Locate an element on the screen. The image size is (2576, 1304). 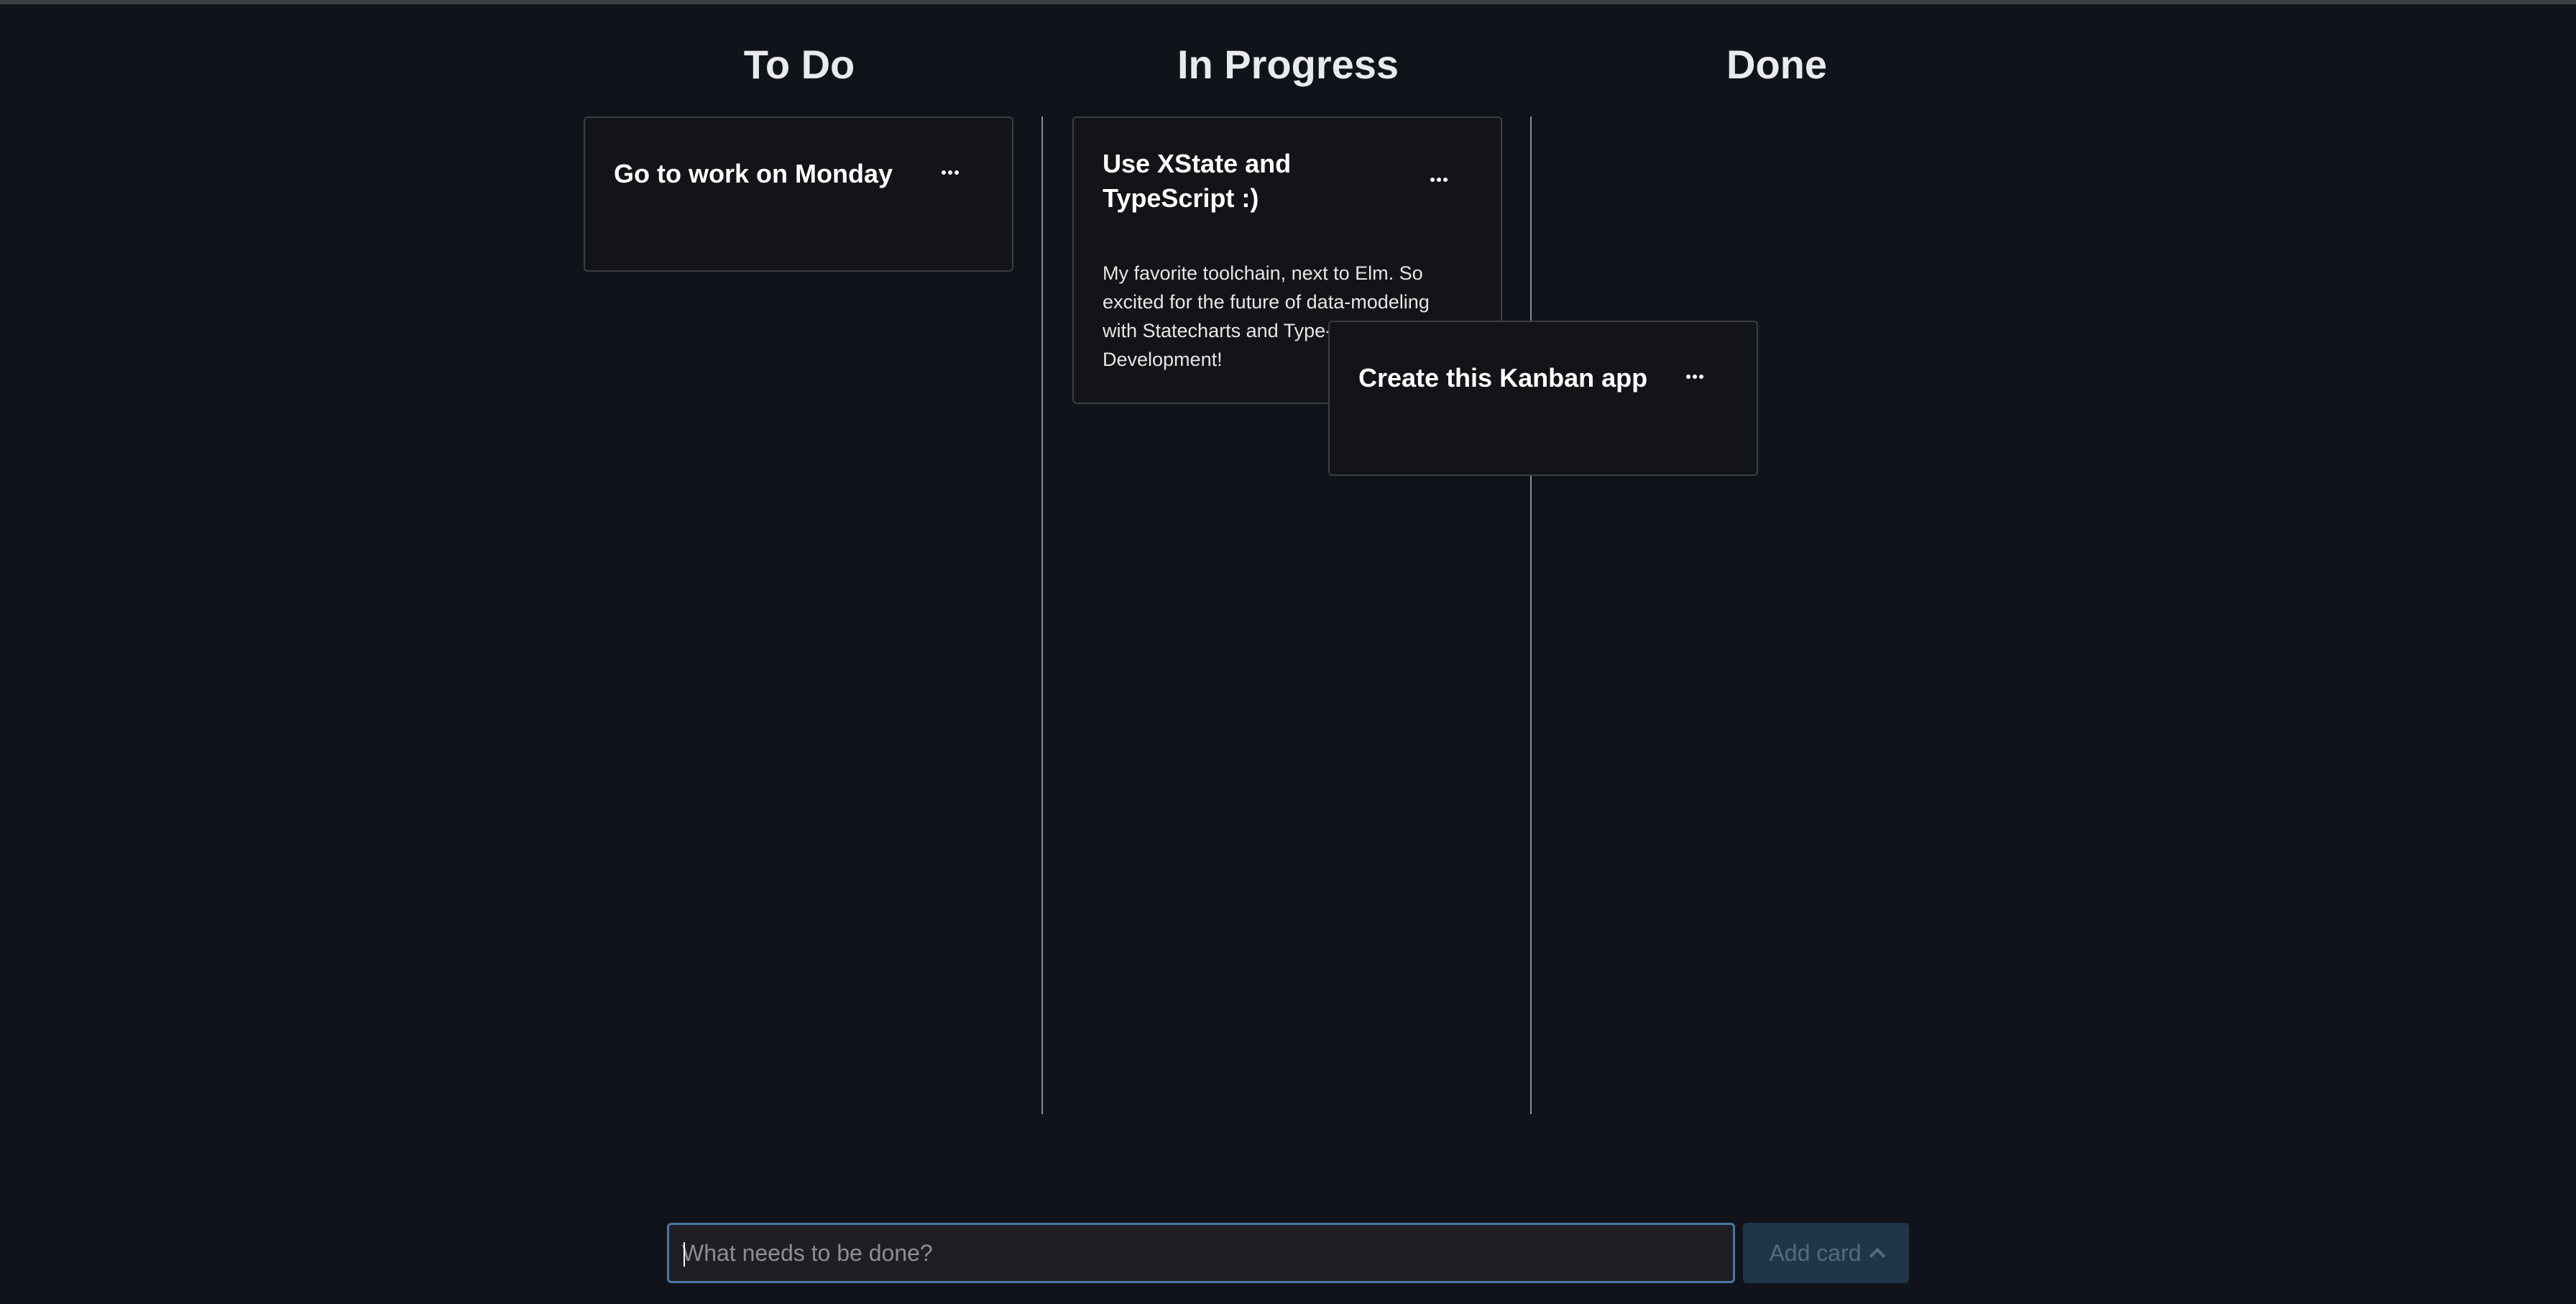
chevron-up-icon is located at coordinates (1877, 1256).